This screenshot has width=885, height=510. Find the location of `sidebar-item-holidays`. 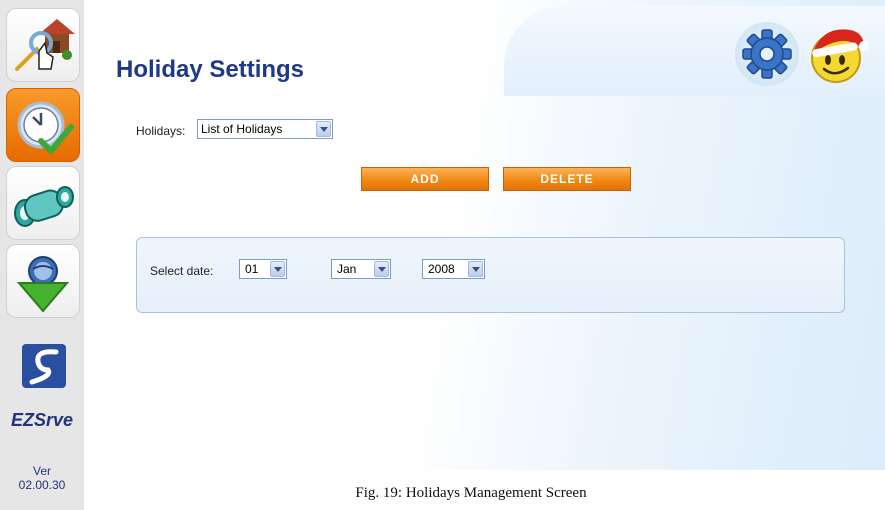

sidebar-item-holidays is located at coordinates (43, 125).